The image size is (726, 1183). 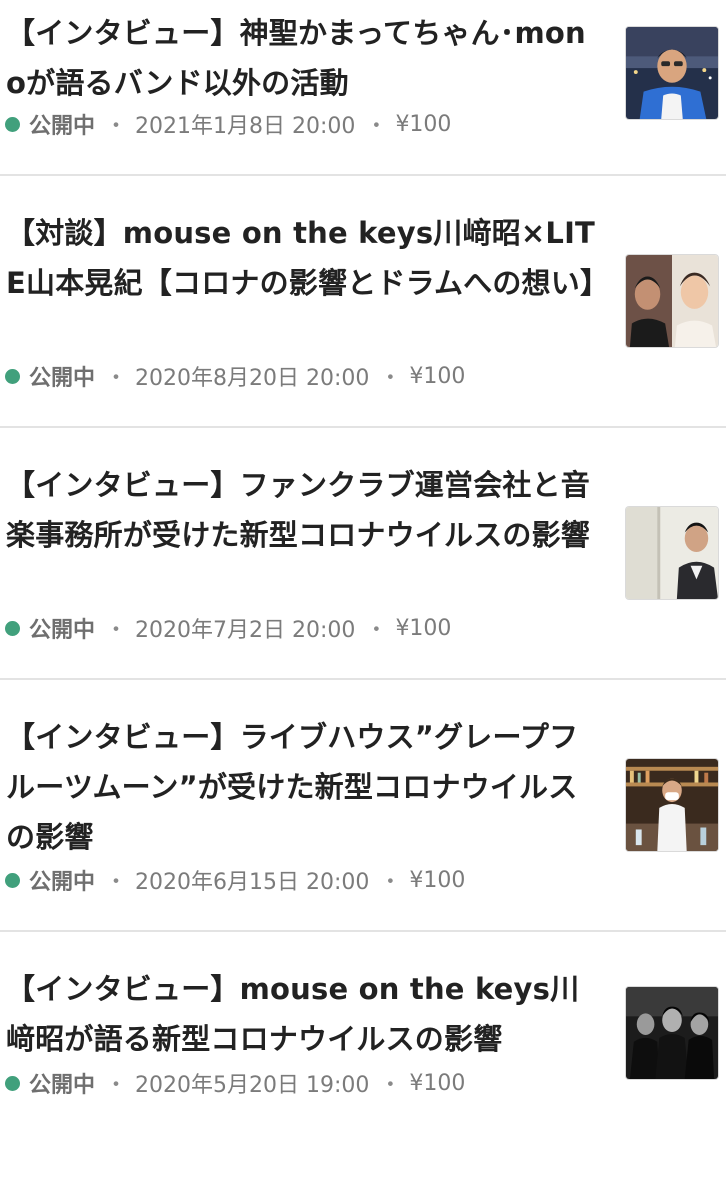 What do you see at coordinates (245, 630) in the screenshot?
I see `article-date: 2020年7月2日 20:00` at bounding box center [245, 630].